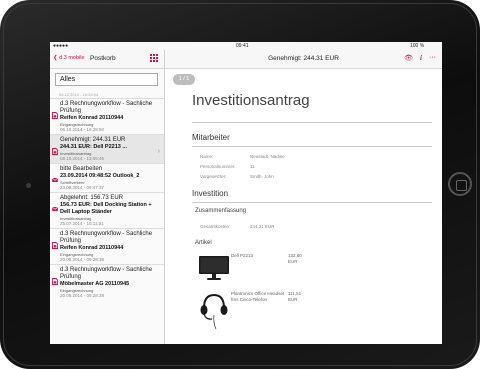  What do you see at coordinates (106, 79) in the screenshot?
I see `filter-select: Alles` at bounding box center [106, 79].